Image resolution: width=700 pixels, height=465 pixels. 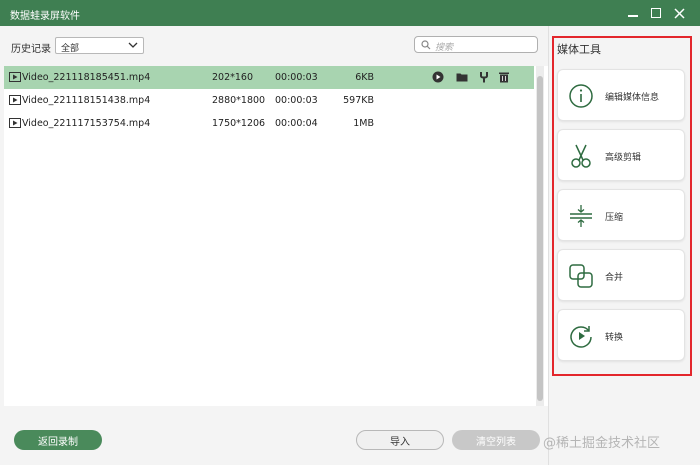 I want to click on back-to-record-button: 返回录制, so click(x=58, y=440).